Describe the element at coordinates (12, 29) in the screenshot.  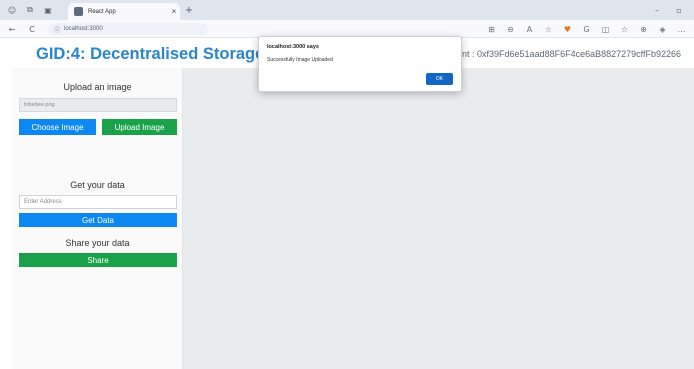
I see `back-button: ←` at that location.